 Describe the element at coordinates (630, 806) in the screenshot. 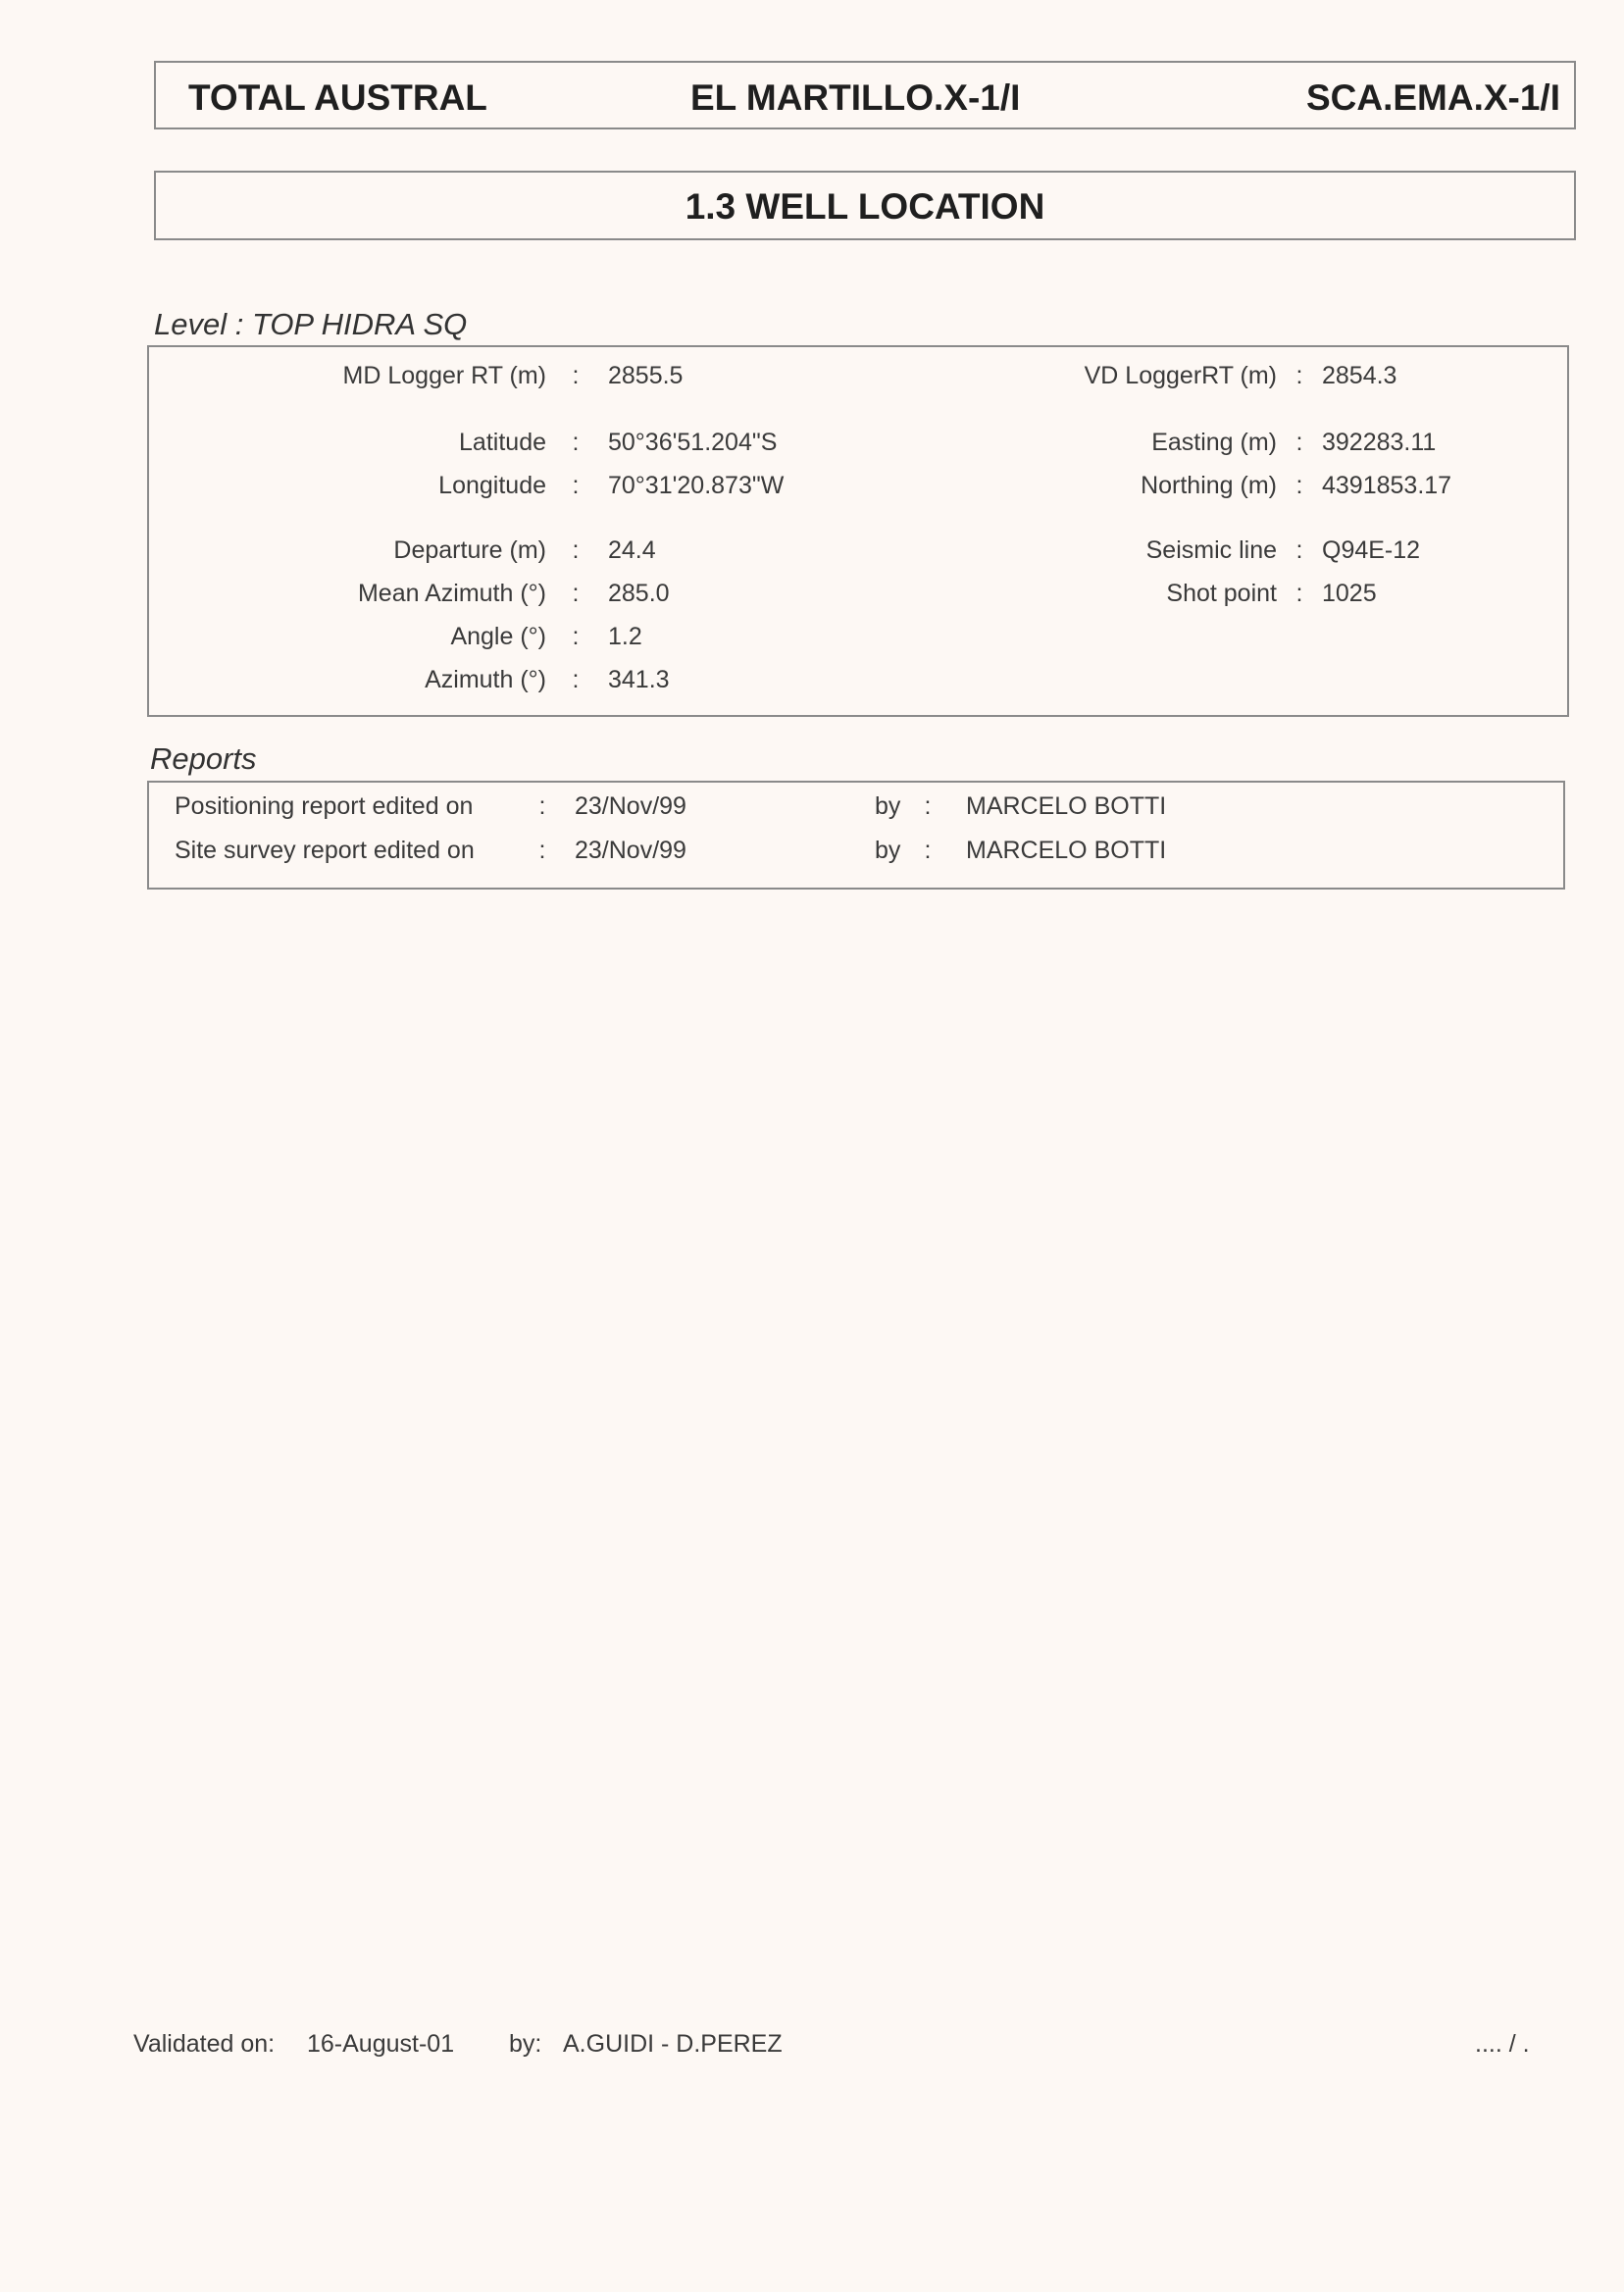

I see `positioning-report-date: 23/Nov/99` at that location.